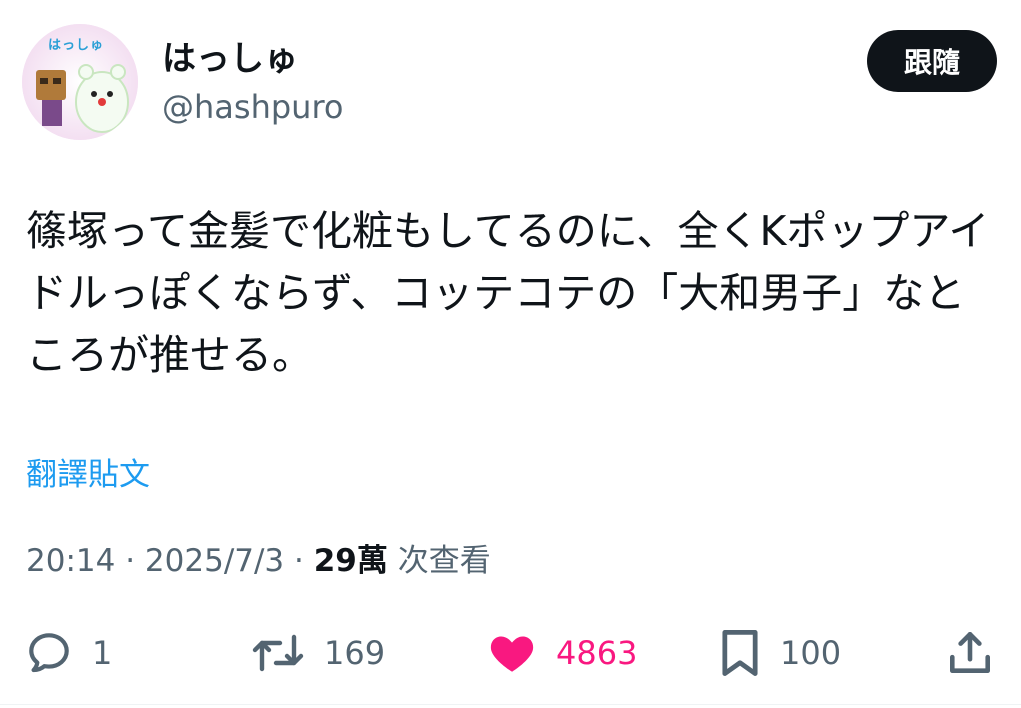 The width and height of the screenshot is (1021, 708). What do you see at coordinates (811, 653) in the screenshot?
I see `bookmark-count: 100` at bounding box center [811, 653].